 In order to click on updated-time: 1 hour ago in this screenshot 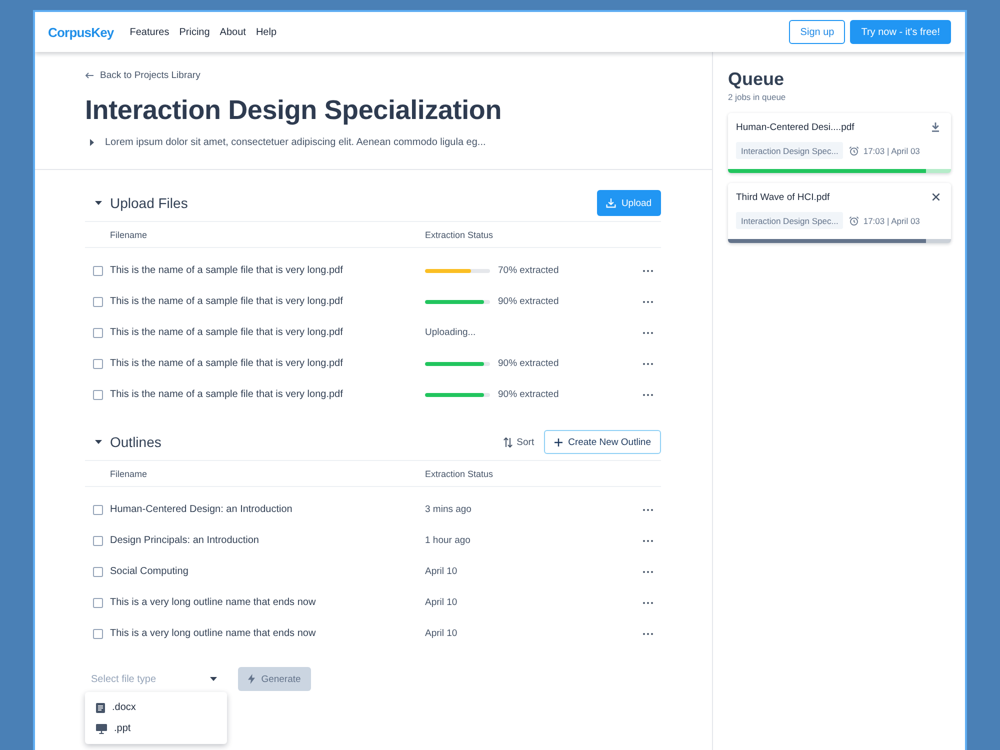, I will do `click(447, 540)`.